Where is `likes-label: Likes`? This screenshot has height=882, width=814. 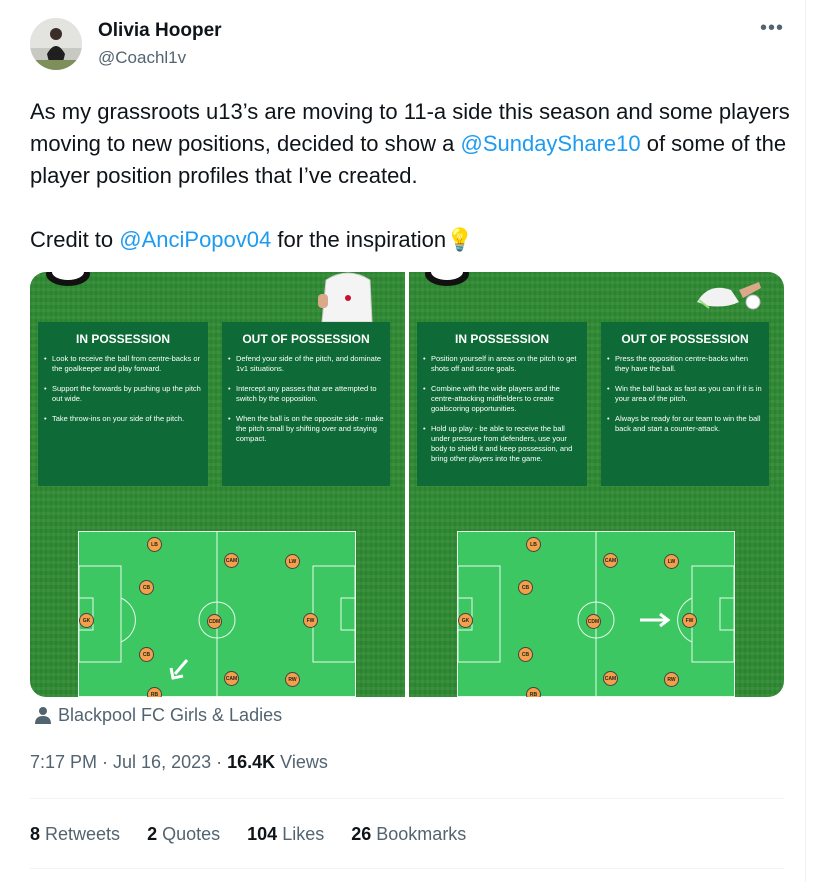 likes-label: Likes is located at coordinates (301, 834).